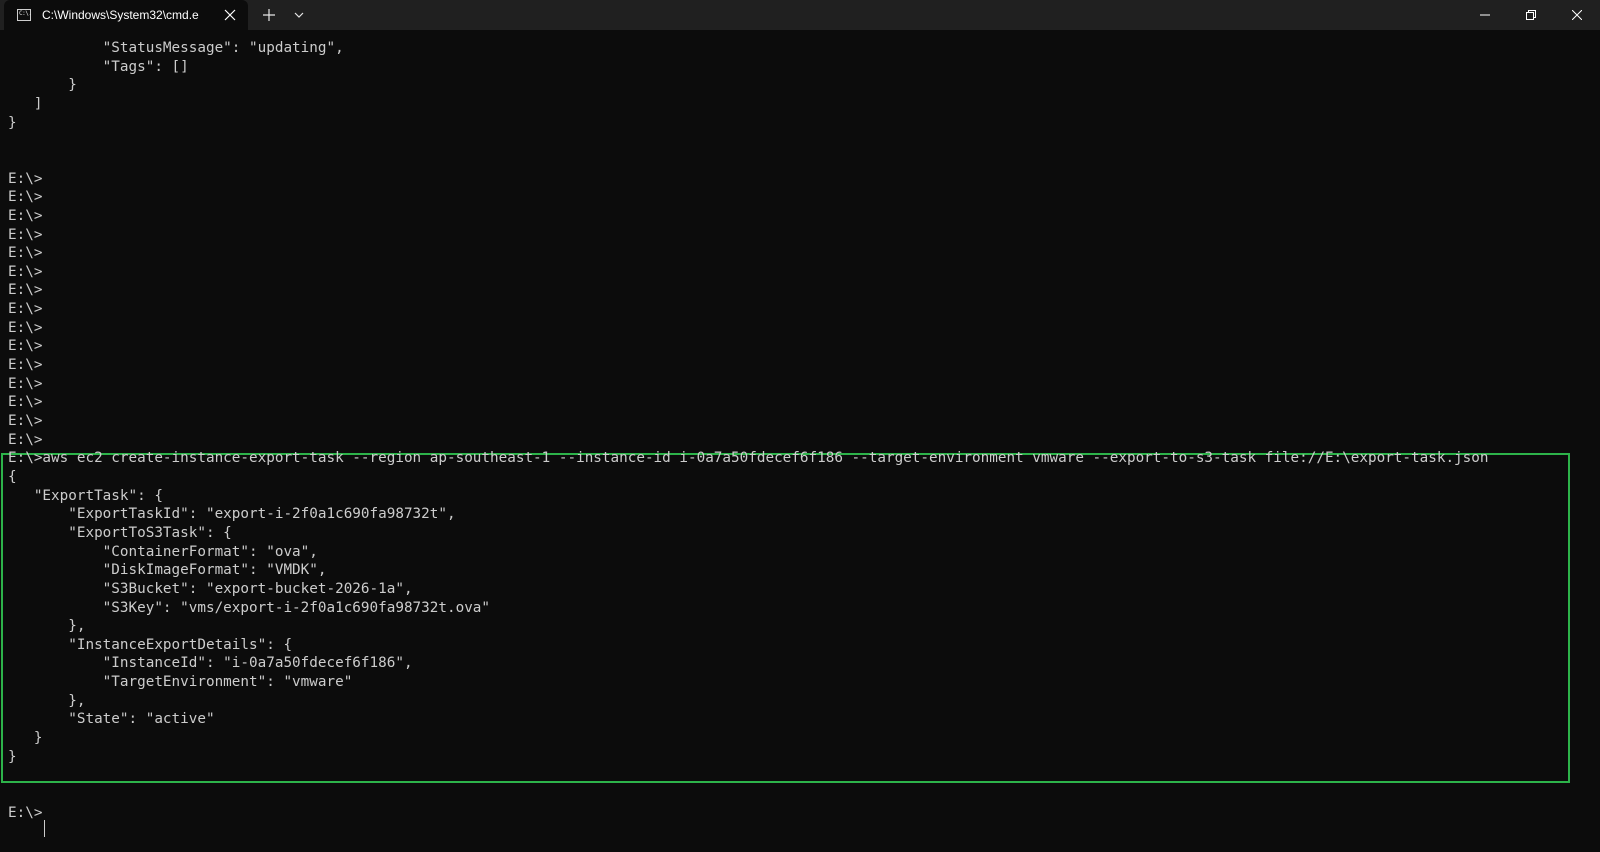 The image size is (1600, 852). What do you see at coordinates (800, 15) in the screenshot?
I see `title-bar: C:\. C:\Windows\System32\cmd.e` at bounding box center [800, 15].